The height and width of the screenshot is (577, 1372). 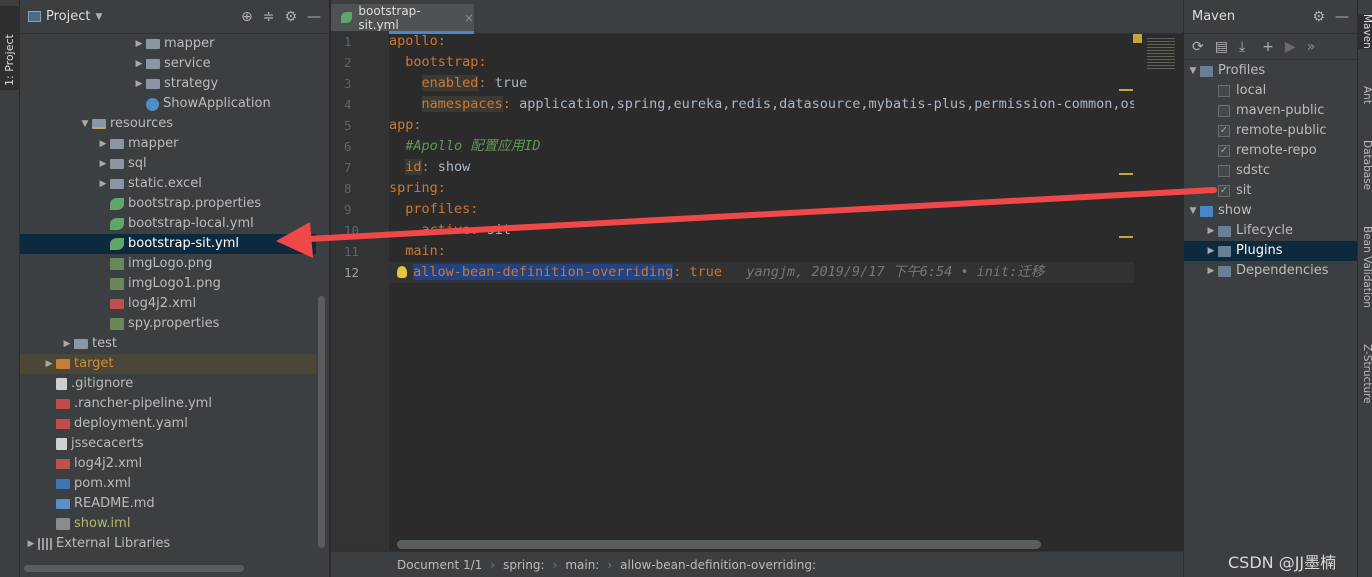 What do you see at coordinates (1311, 47) in the screenshot?
I see `more-icon: »` at bounding box center [1311, 47].